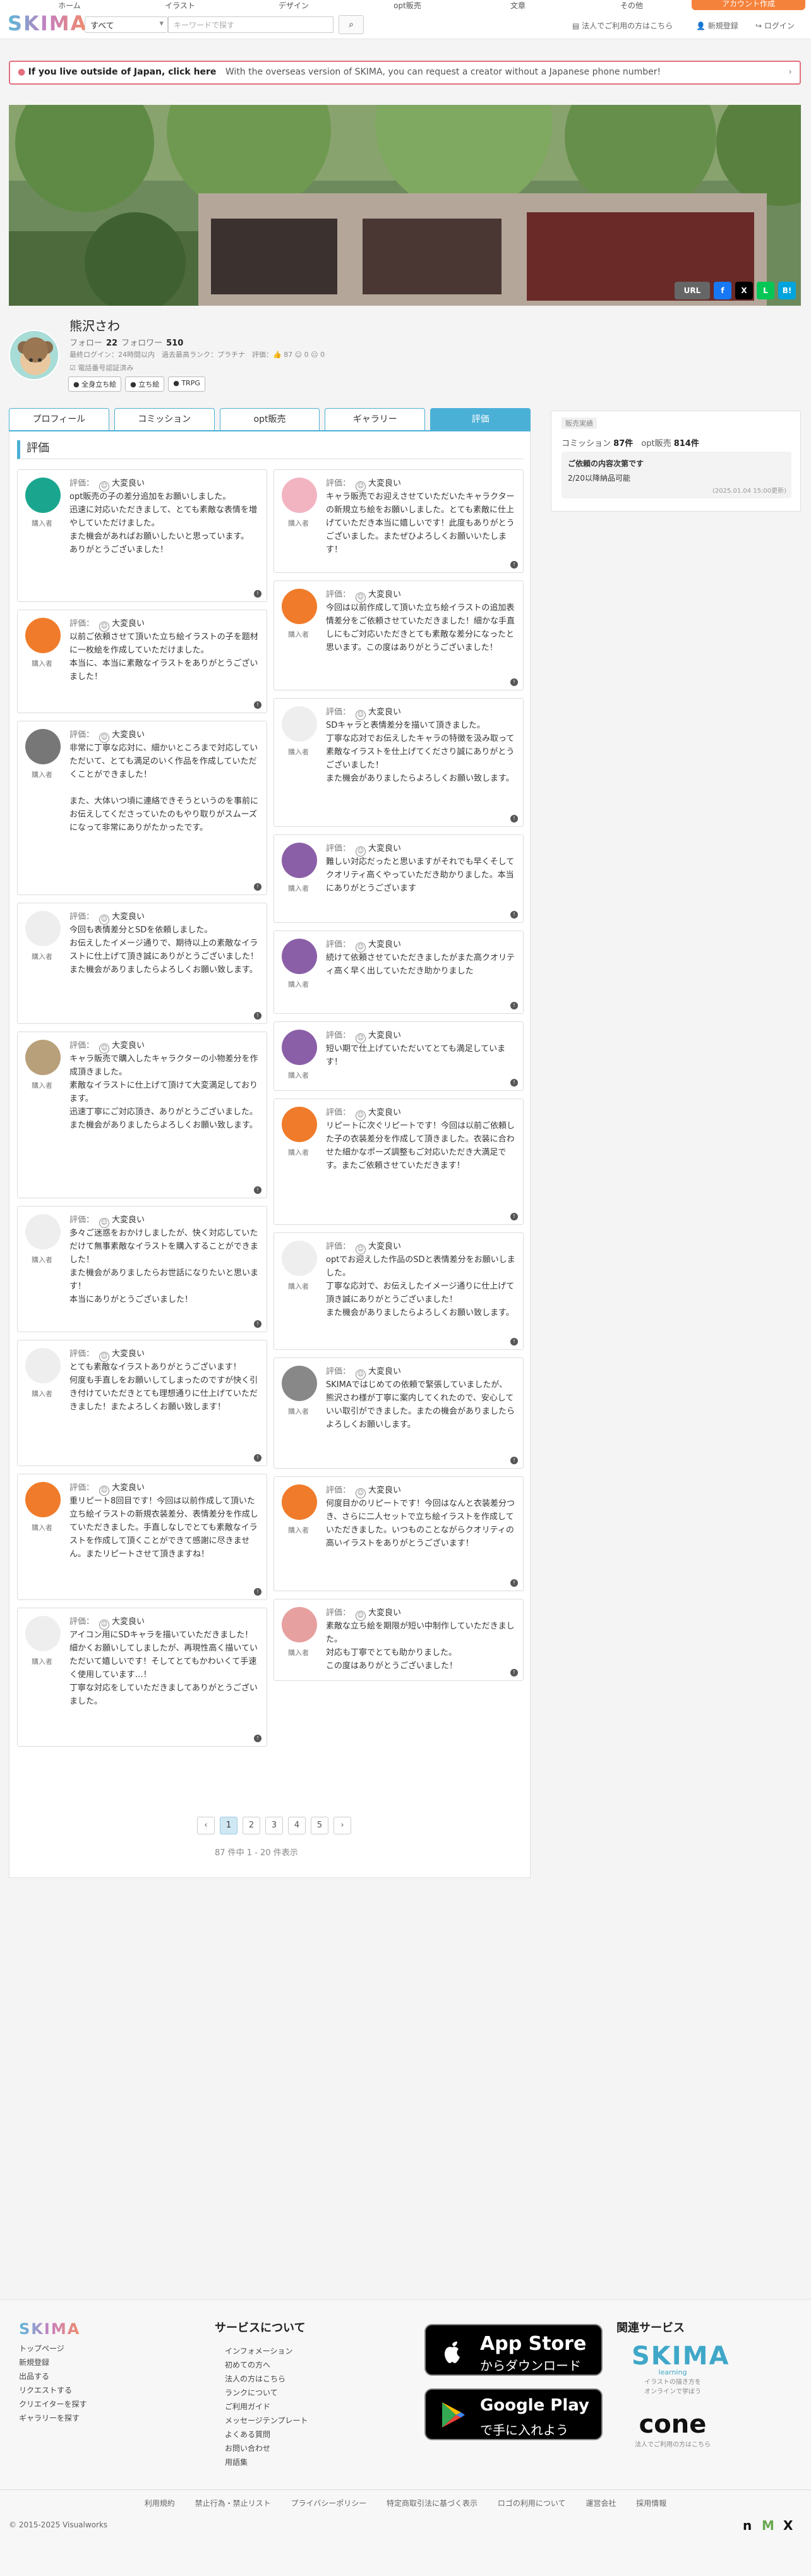 The height and width of the screenshot is (2576, 811). Describe the element at coordinates (145, 384) in the screenshot. I see `tag-item: ● 立ち絵` at that location.